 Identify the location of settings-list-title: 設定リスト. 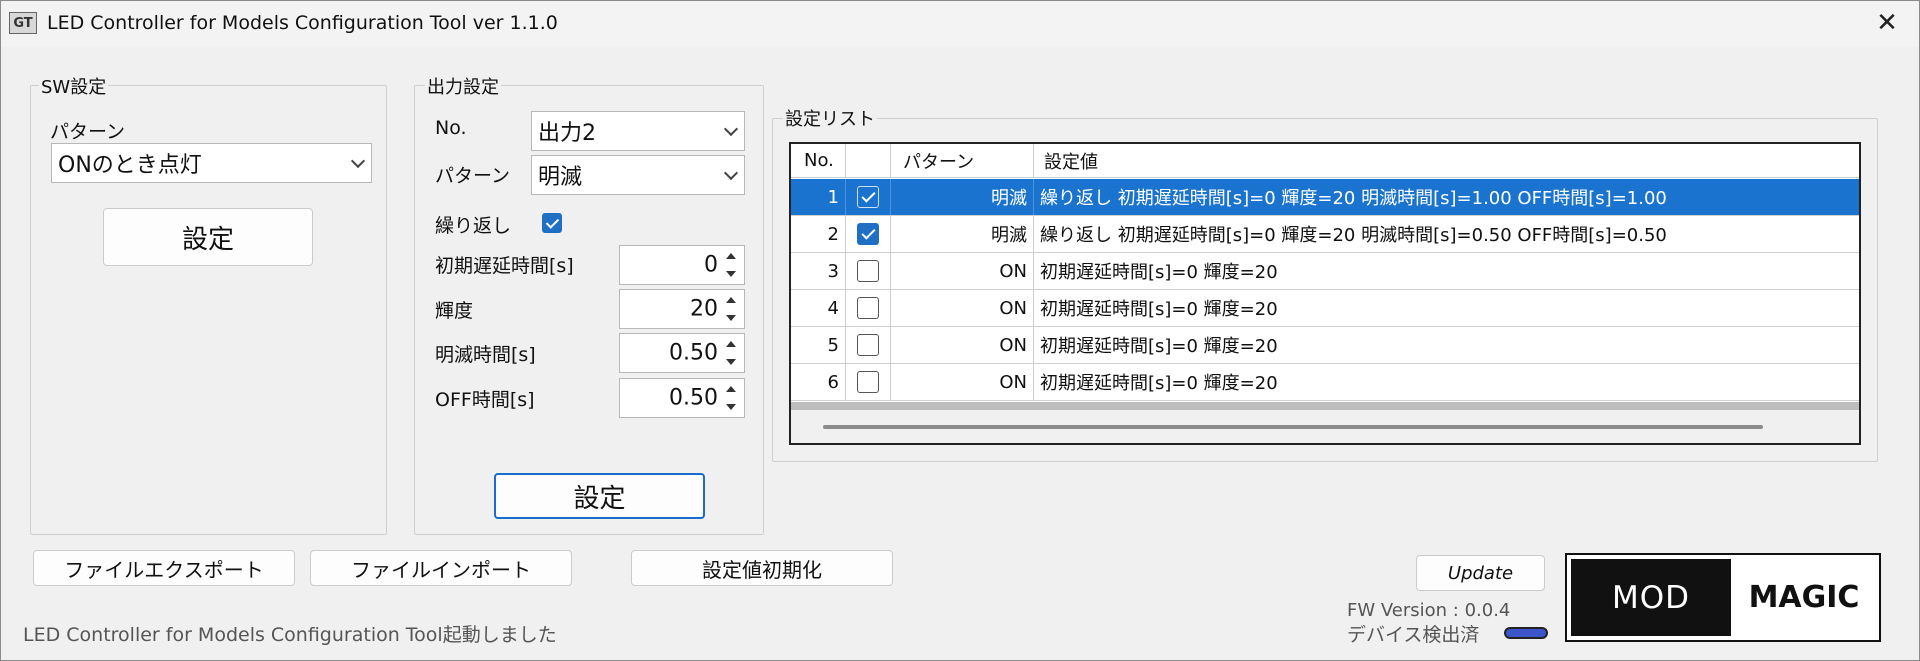
(830, 118).